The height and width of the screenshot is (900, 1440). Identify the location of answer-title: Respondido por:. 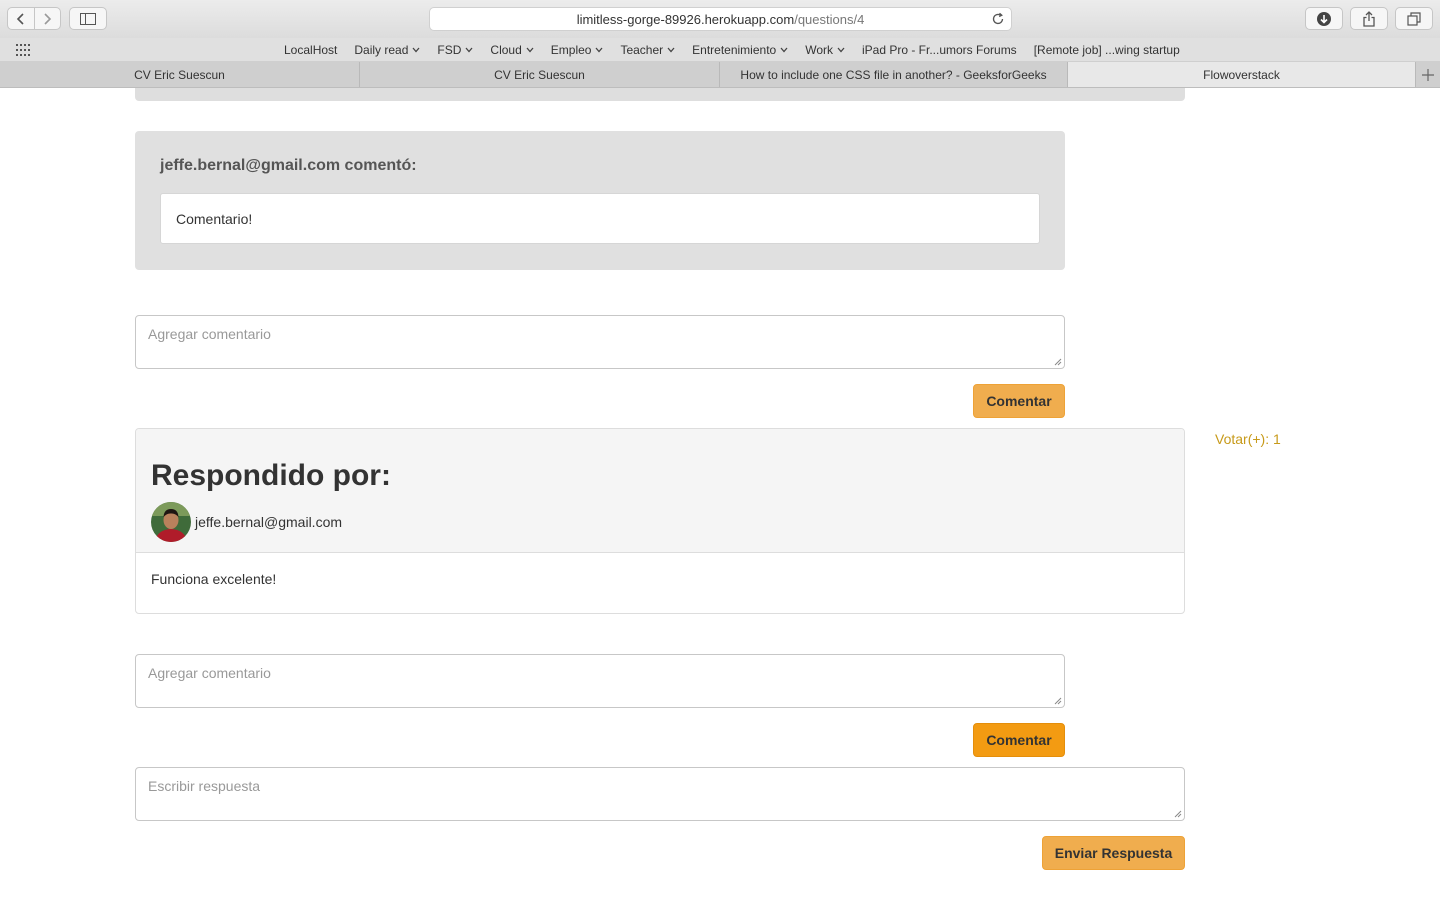
(271, 475).